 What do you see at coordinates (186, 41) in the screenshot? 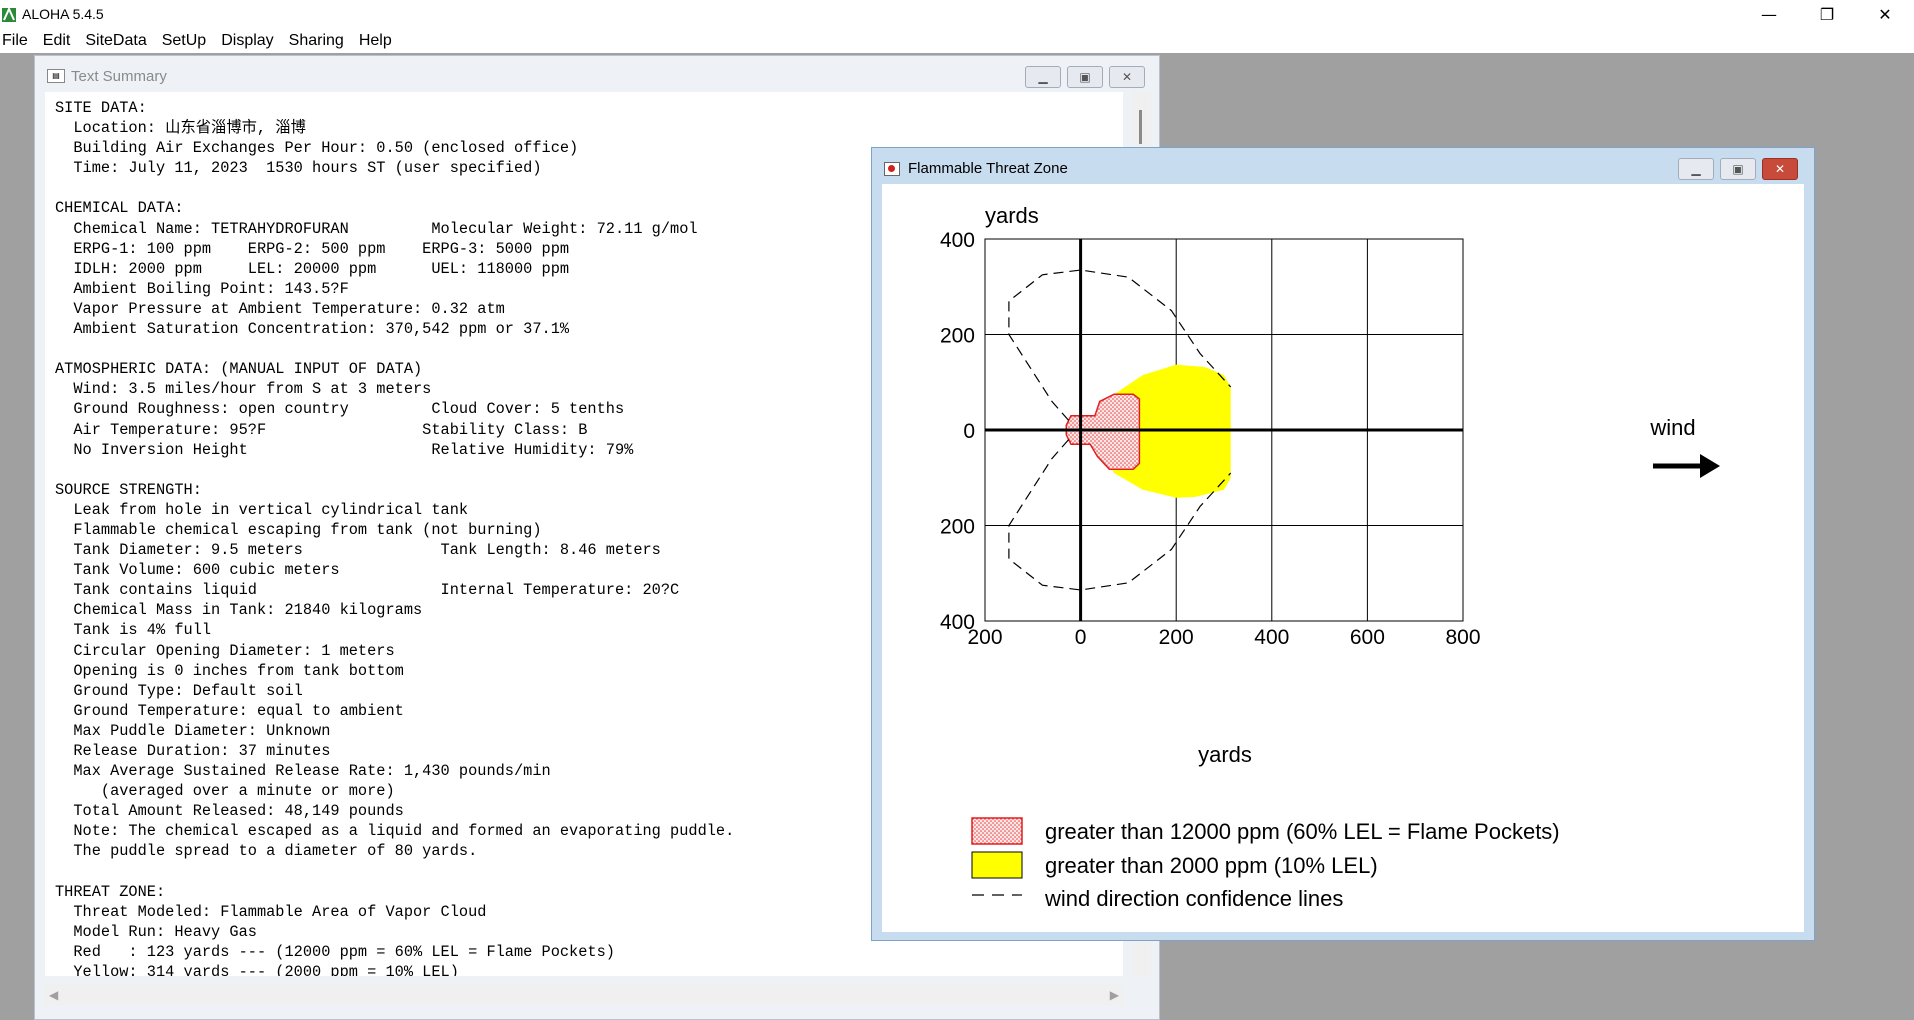
I see `menu-setup: SetUp` at bounding box center [186, 41].